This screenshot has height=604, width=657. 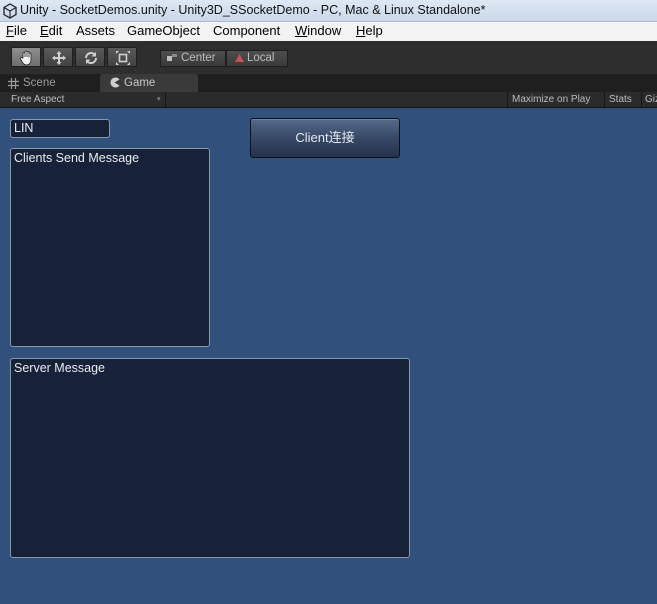 I want to click on name-text-field: LIN, so click(x=60, y=128).